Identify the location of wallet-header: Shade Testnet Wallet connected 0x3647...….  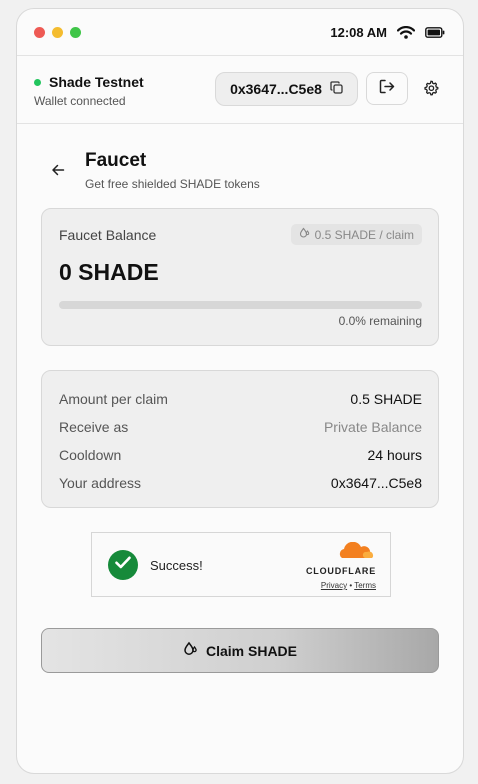
(240, 89).